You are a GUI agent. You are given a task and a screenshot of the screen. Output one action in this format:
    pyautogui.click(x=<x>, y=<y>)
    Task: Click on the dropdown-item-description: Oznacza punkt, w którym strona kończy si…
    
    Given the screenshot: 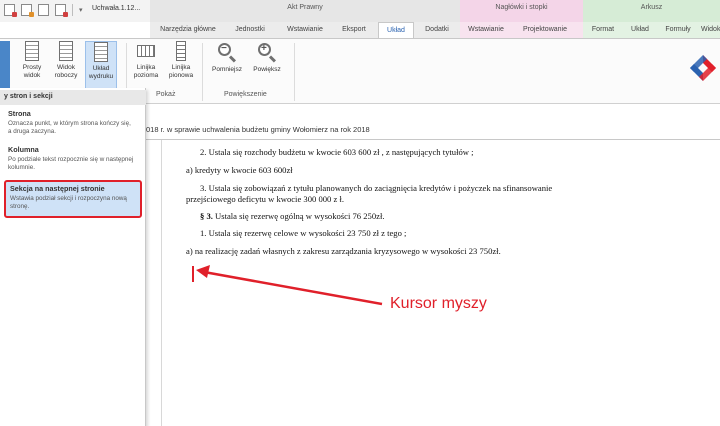 What is the action you would take?
    pyautogui.click(x=69, y=127)
    